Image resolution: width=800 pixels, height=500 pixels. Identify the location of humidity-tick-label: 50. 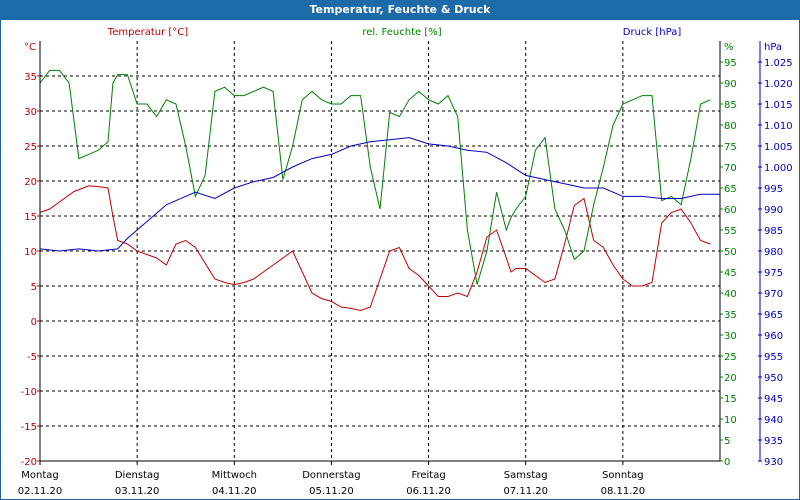
(730, 252).